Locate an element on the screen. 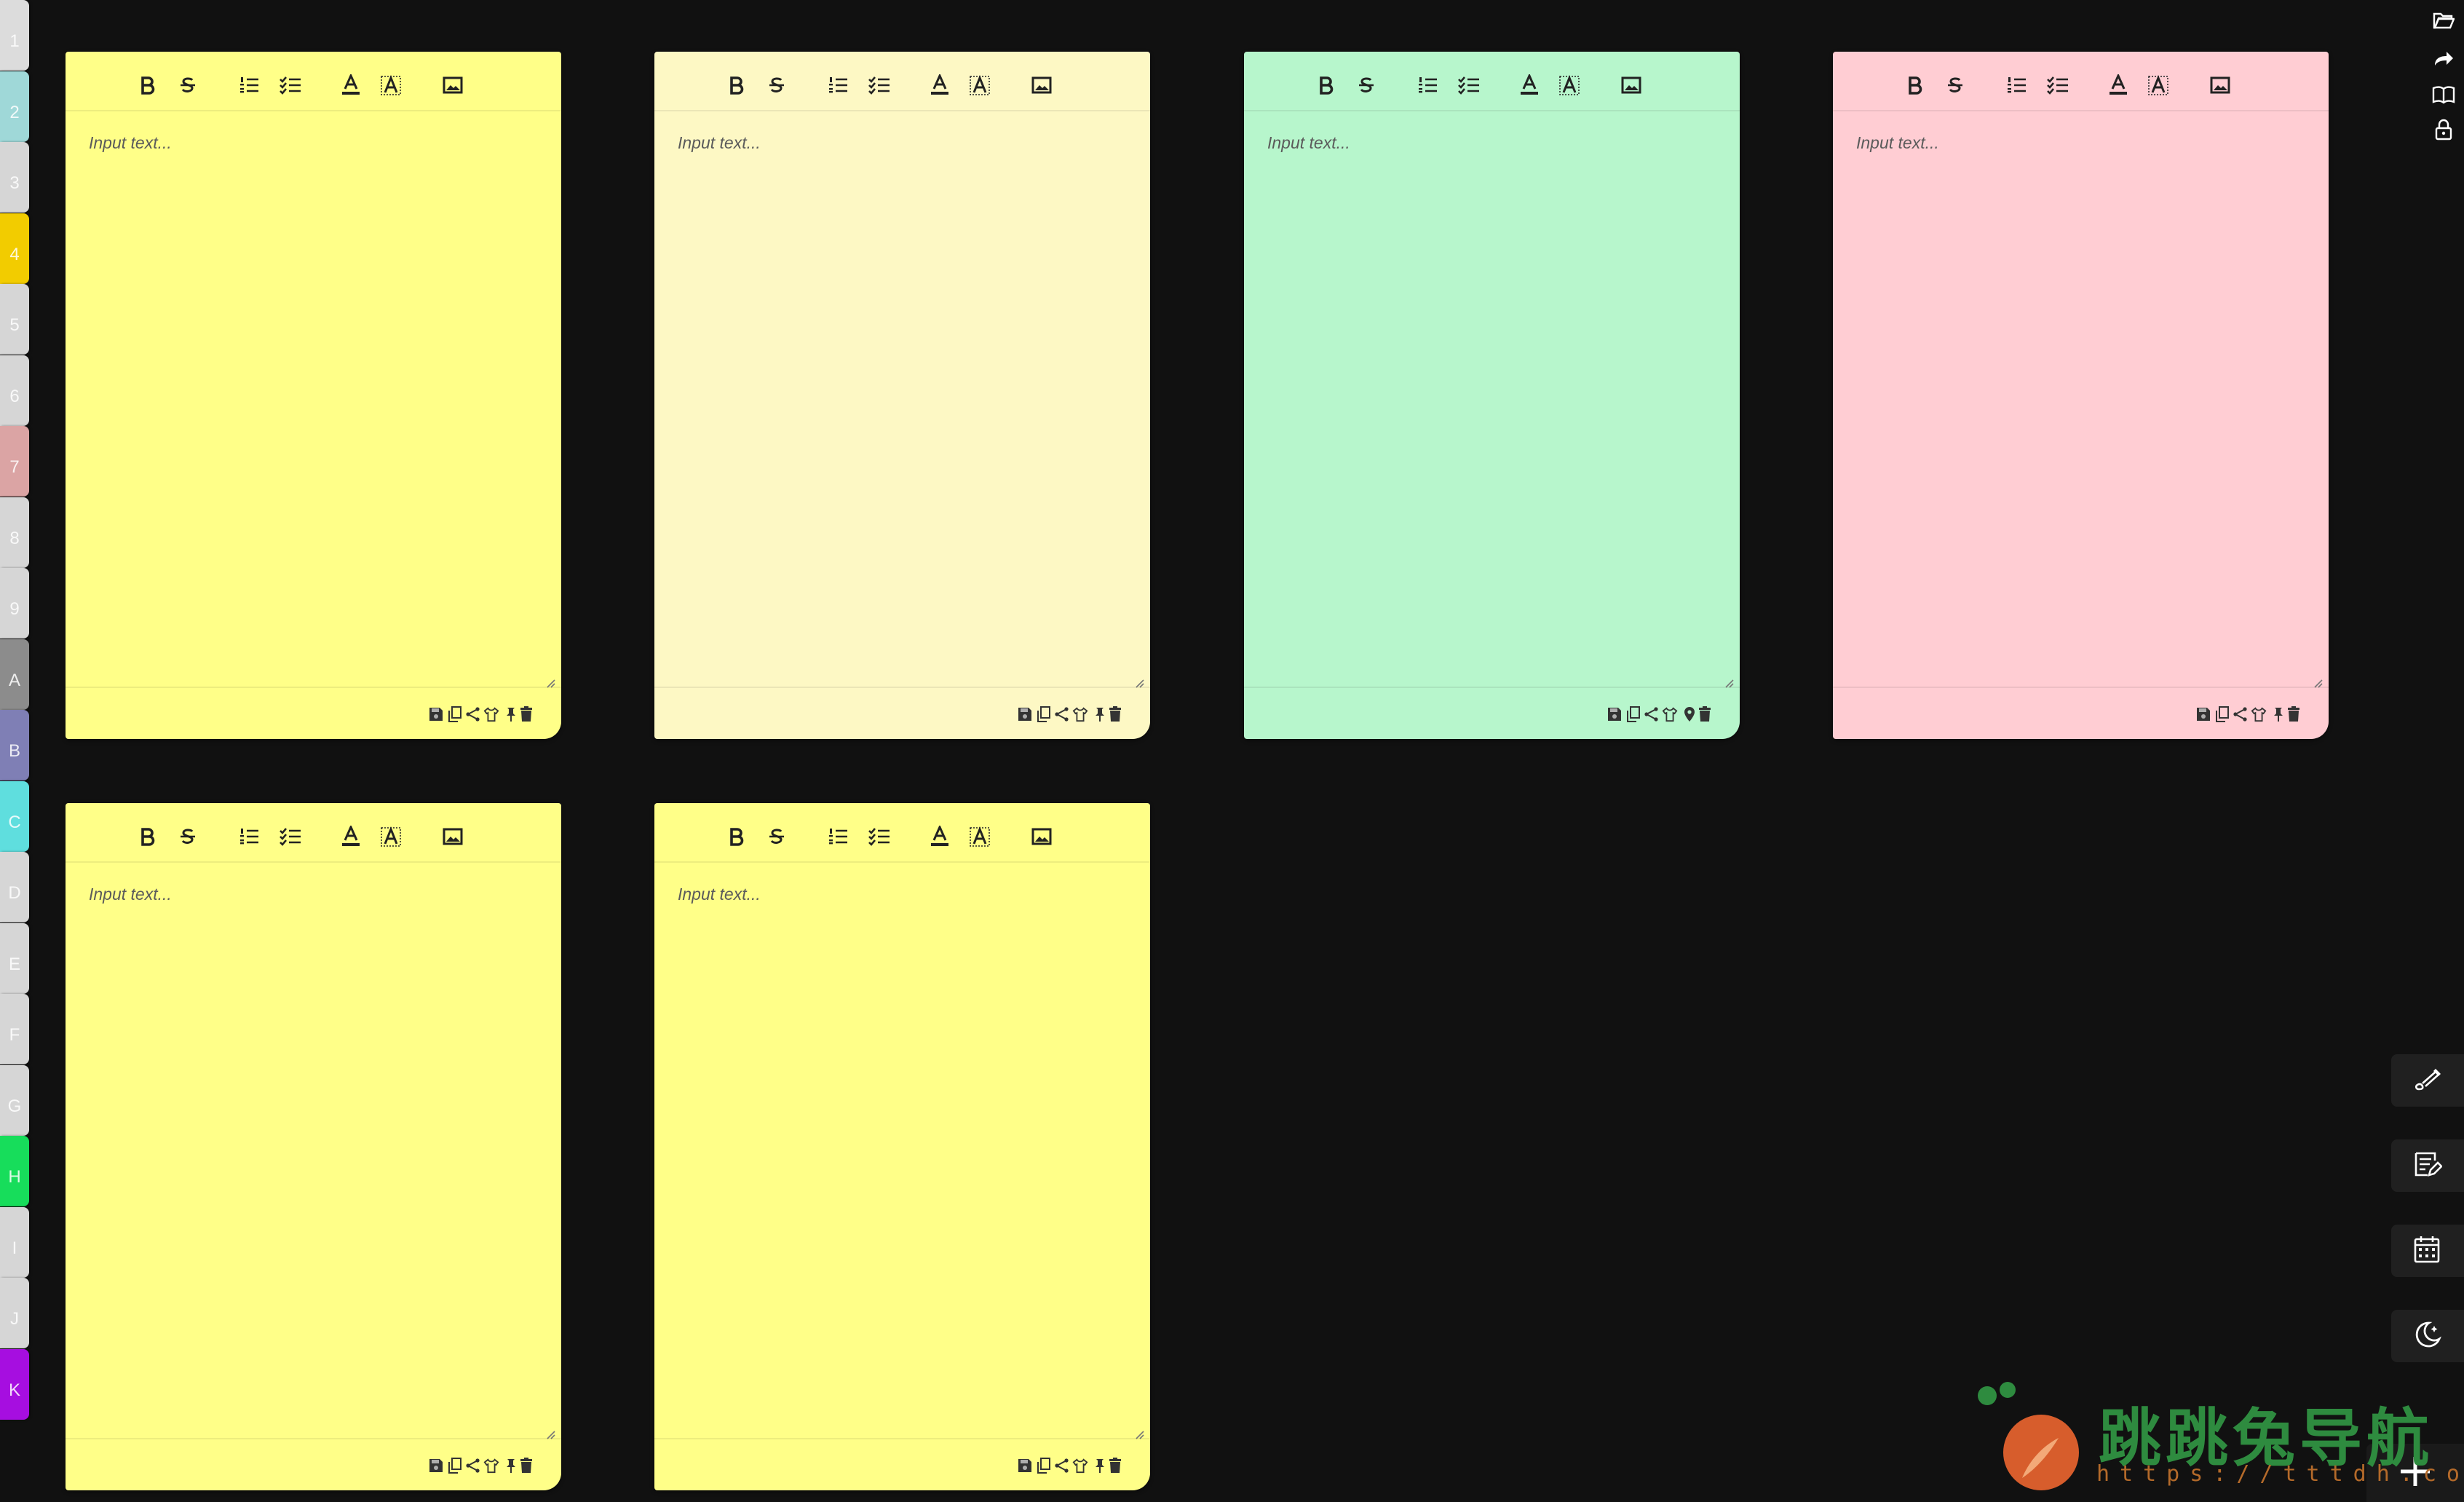 This screenshot has width=2464, height=1502. page-tab-5: 5 is located at coordinates (14, 319).